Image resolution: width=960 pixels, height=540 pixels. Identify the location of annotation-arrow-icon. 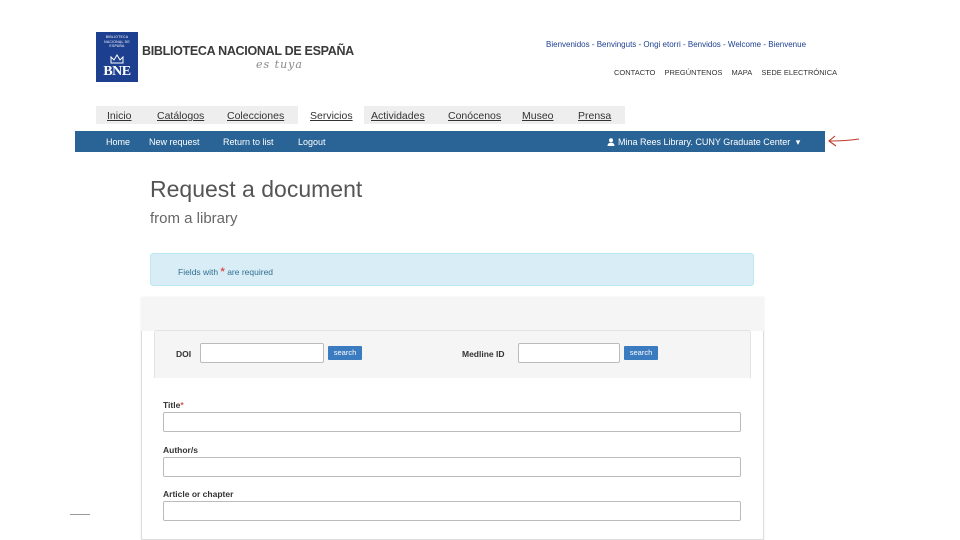
(844, 141).